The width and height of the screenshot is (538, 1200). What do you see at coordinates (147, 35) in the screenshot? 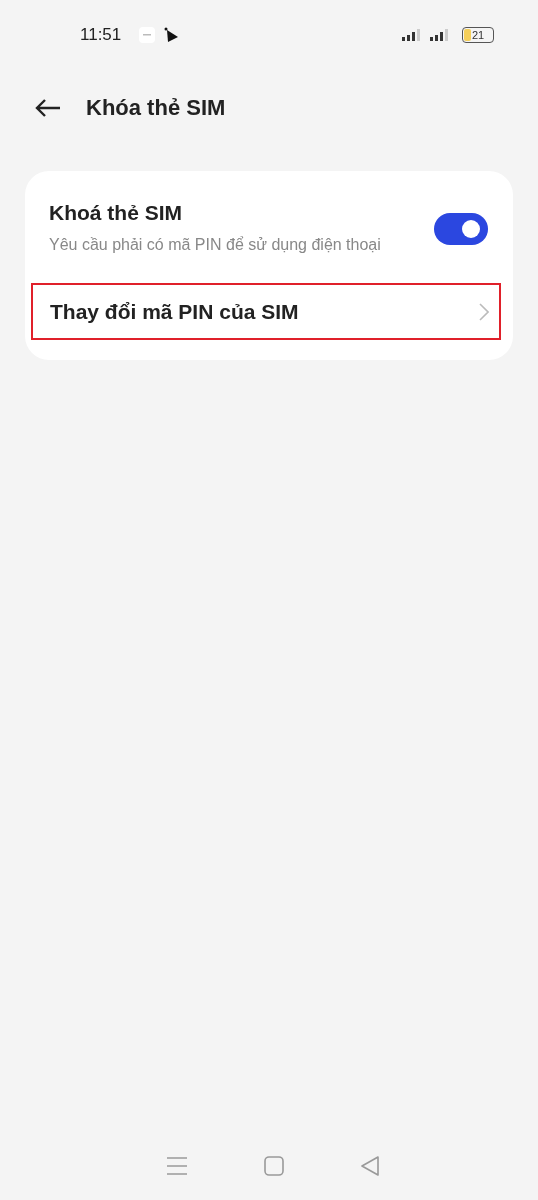
I see `notification-icon` at bounding box center [147, 35].